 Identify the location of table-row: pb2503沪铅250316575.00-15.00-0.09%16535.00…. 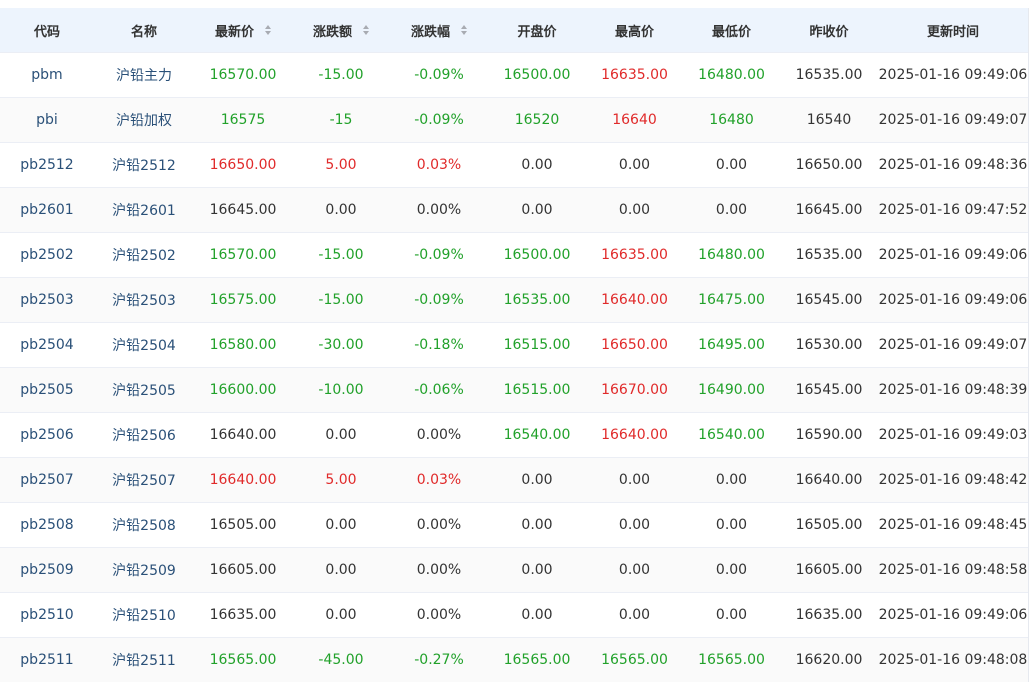
(514, 300).